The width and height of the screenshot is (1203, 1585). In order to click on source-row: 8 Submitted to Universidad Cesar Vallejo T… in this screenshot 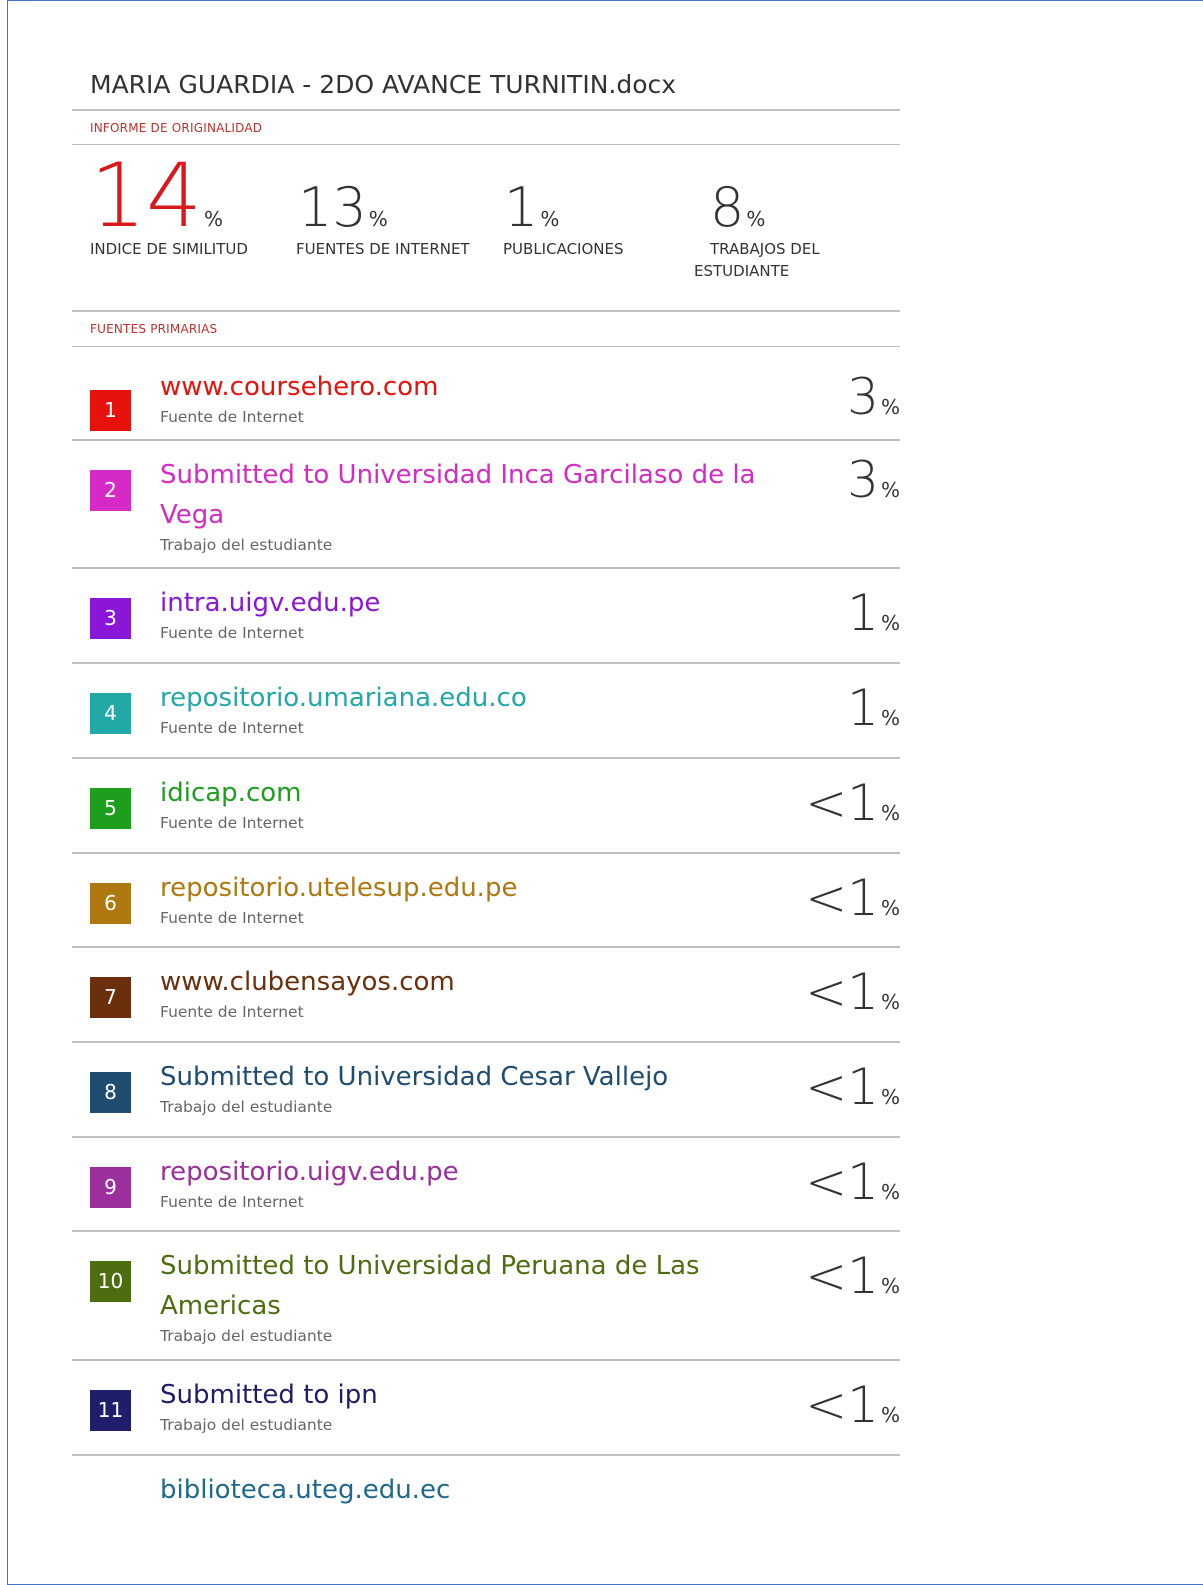, I will do `click(486, 1090)`.